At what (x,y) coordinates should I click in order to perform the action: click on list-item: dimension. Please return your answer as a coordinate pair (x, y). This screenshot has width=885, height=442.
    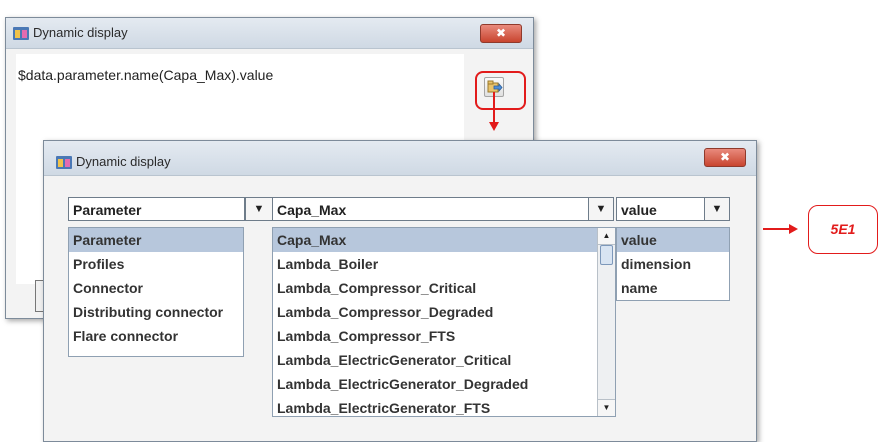
    Looking at the image, I should click on (673, 264).